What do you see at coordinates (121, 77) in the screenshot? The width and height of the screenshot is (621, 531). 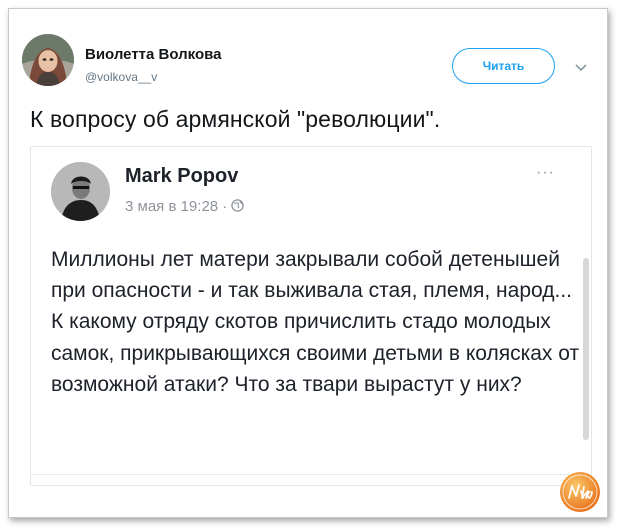 I see `author-handle: @volkova__v` at bounding box center [121, 77].